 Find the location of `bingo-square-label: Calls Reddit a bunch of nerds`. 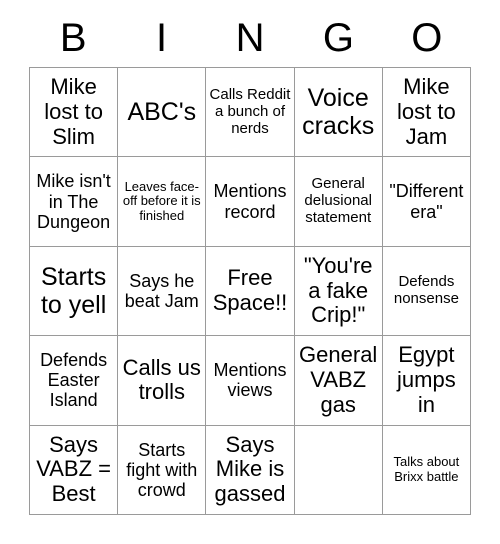

bingo-square-label: Calls Reddit a bunch of nerds is located at coordinates (250, 111).